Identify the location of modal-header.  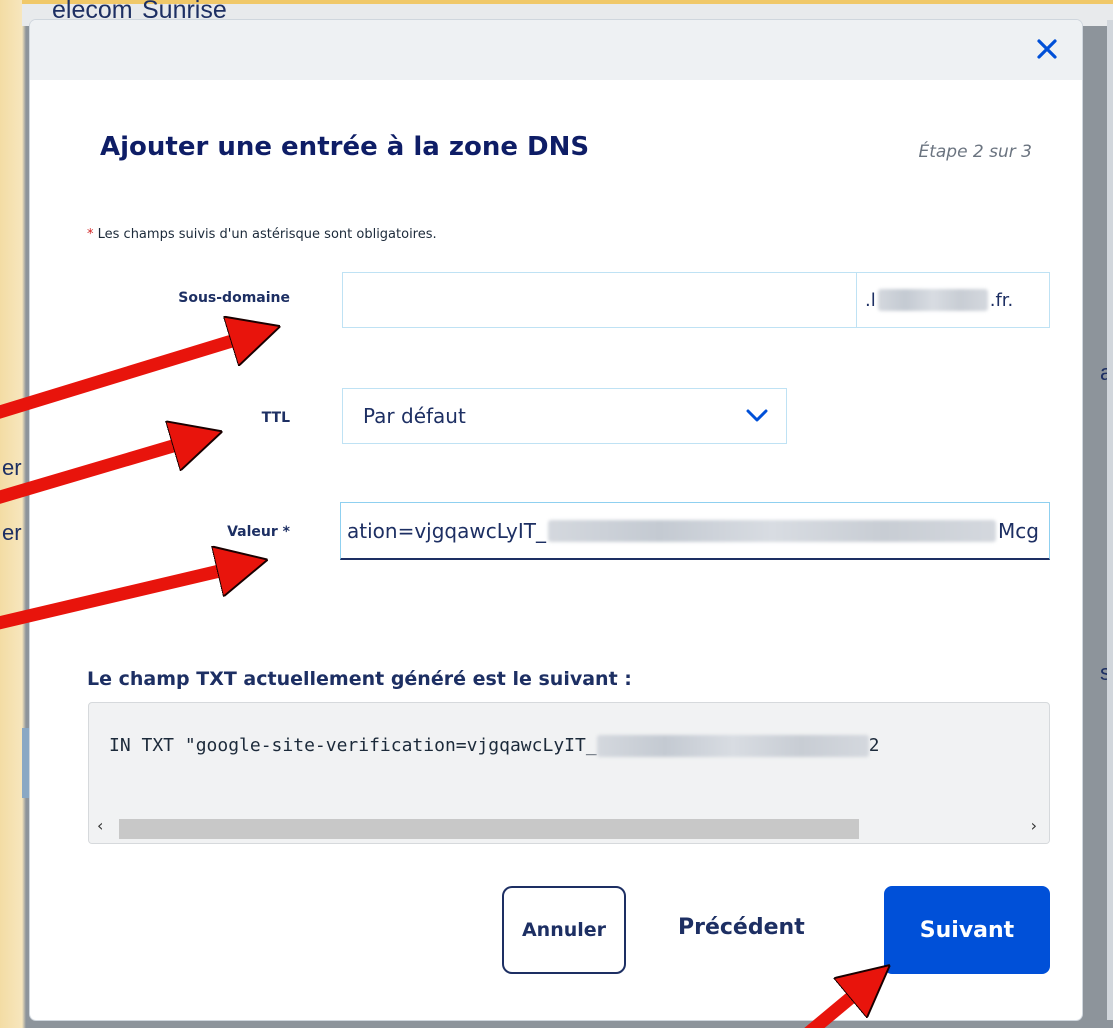
(556, 50).